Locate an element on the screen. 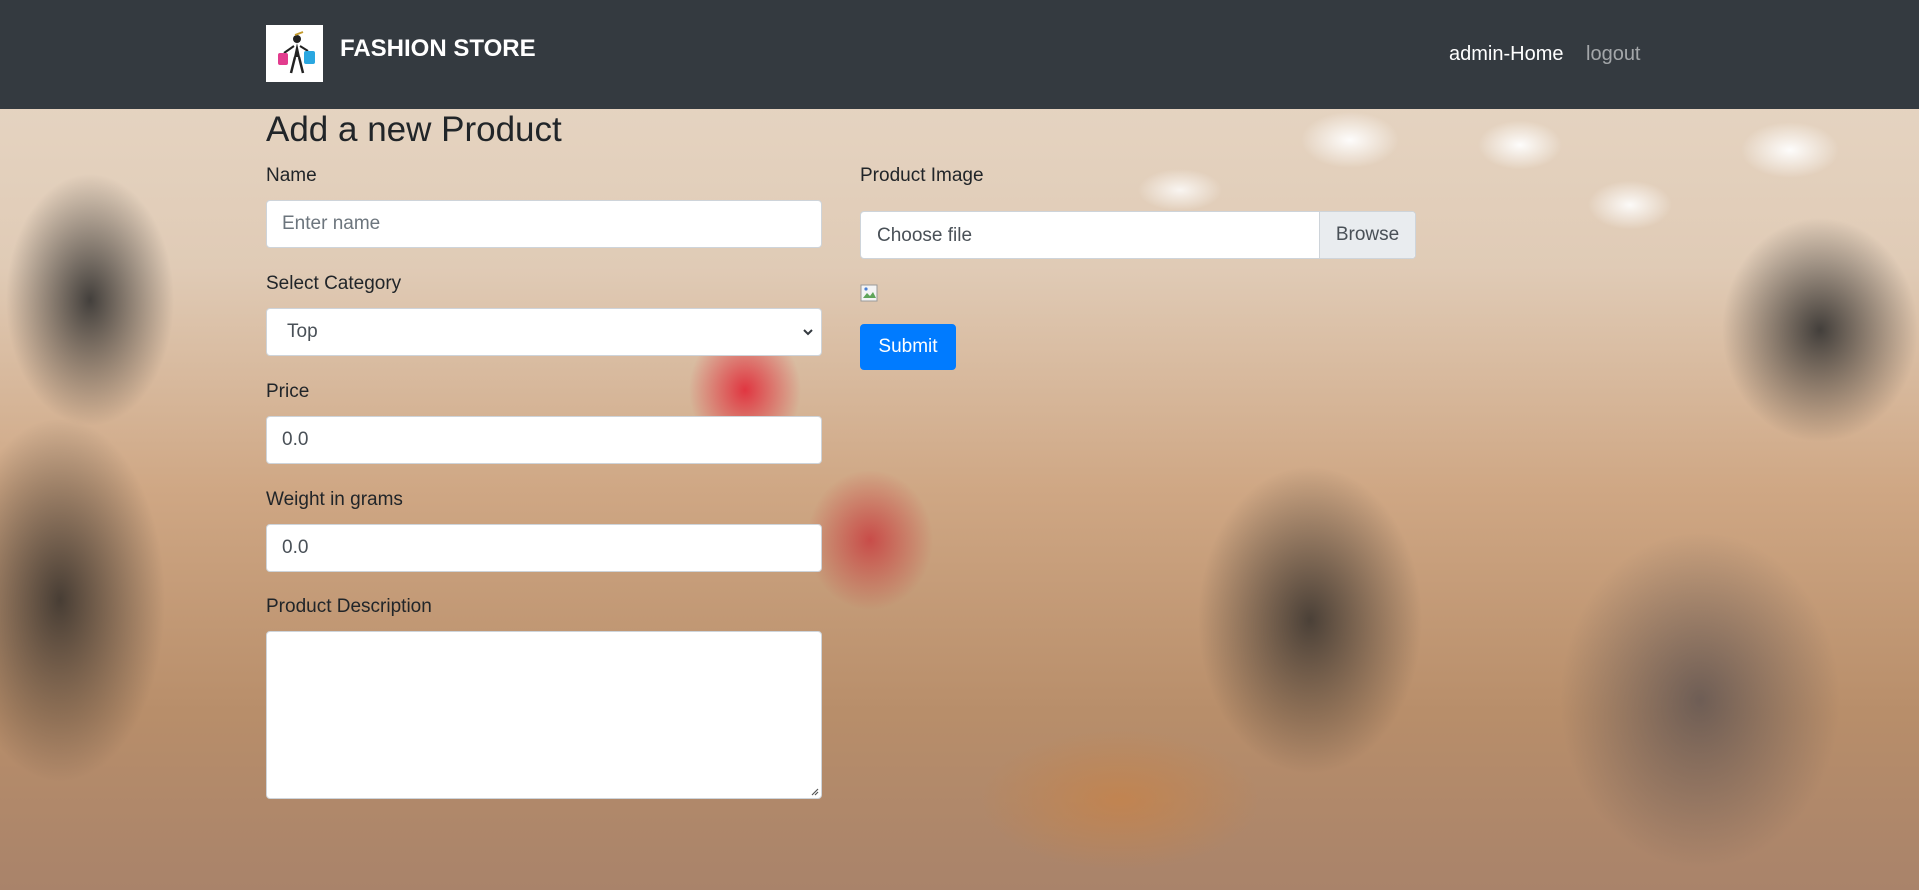  description-label: Product Description is located at coordinates (349, 606).